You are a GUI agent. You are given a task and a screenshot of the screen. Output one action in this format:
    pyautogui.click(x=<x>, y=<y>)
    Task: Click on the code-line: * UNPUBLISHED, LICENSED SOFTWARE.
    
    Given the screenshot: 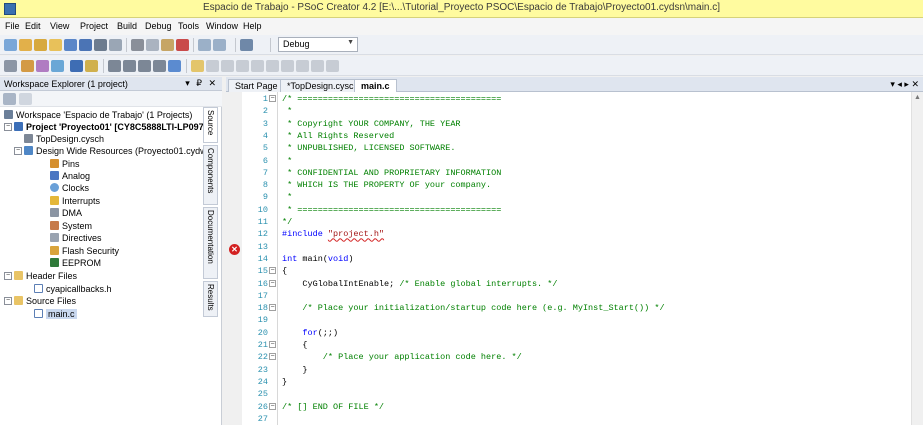 What is the action you would take?
    pyautogui.click(x=368, y=148)
    